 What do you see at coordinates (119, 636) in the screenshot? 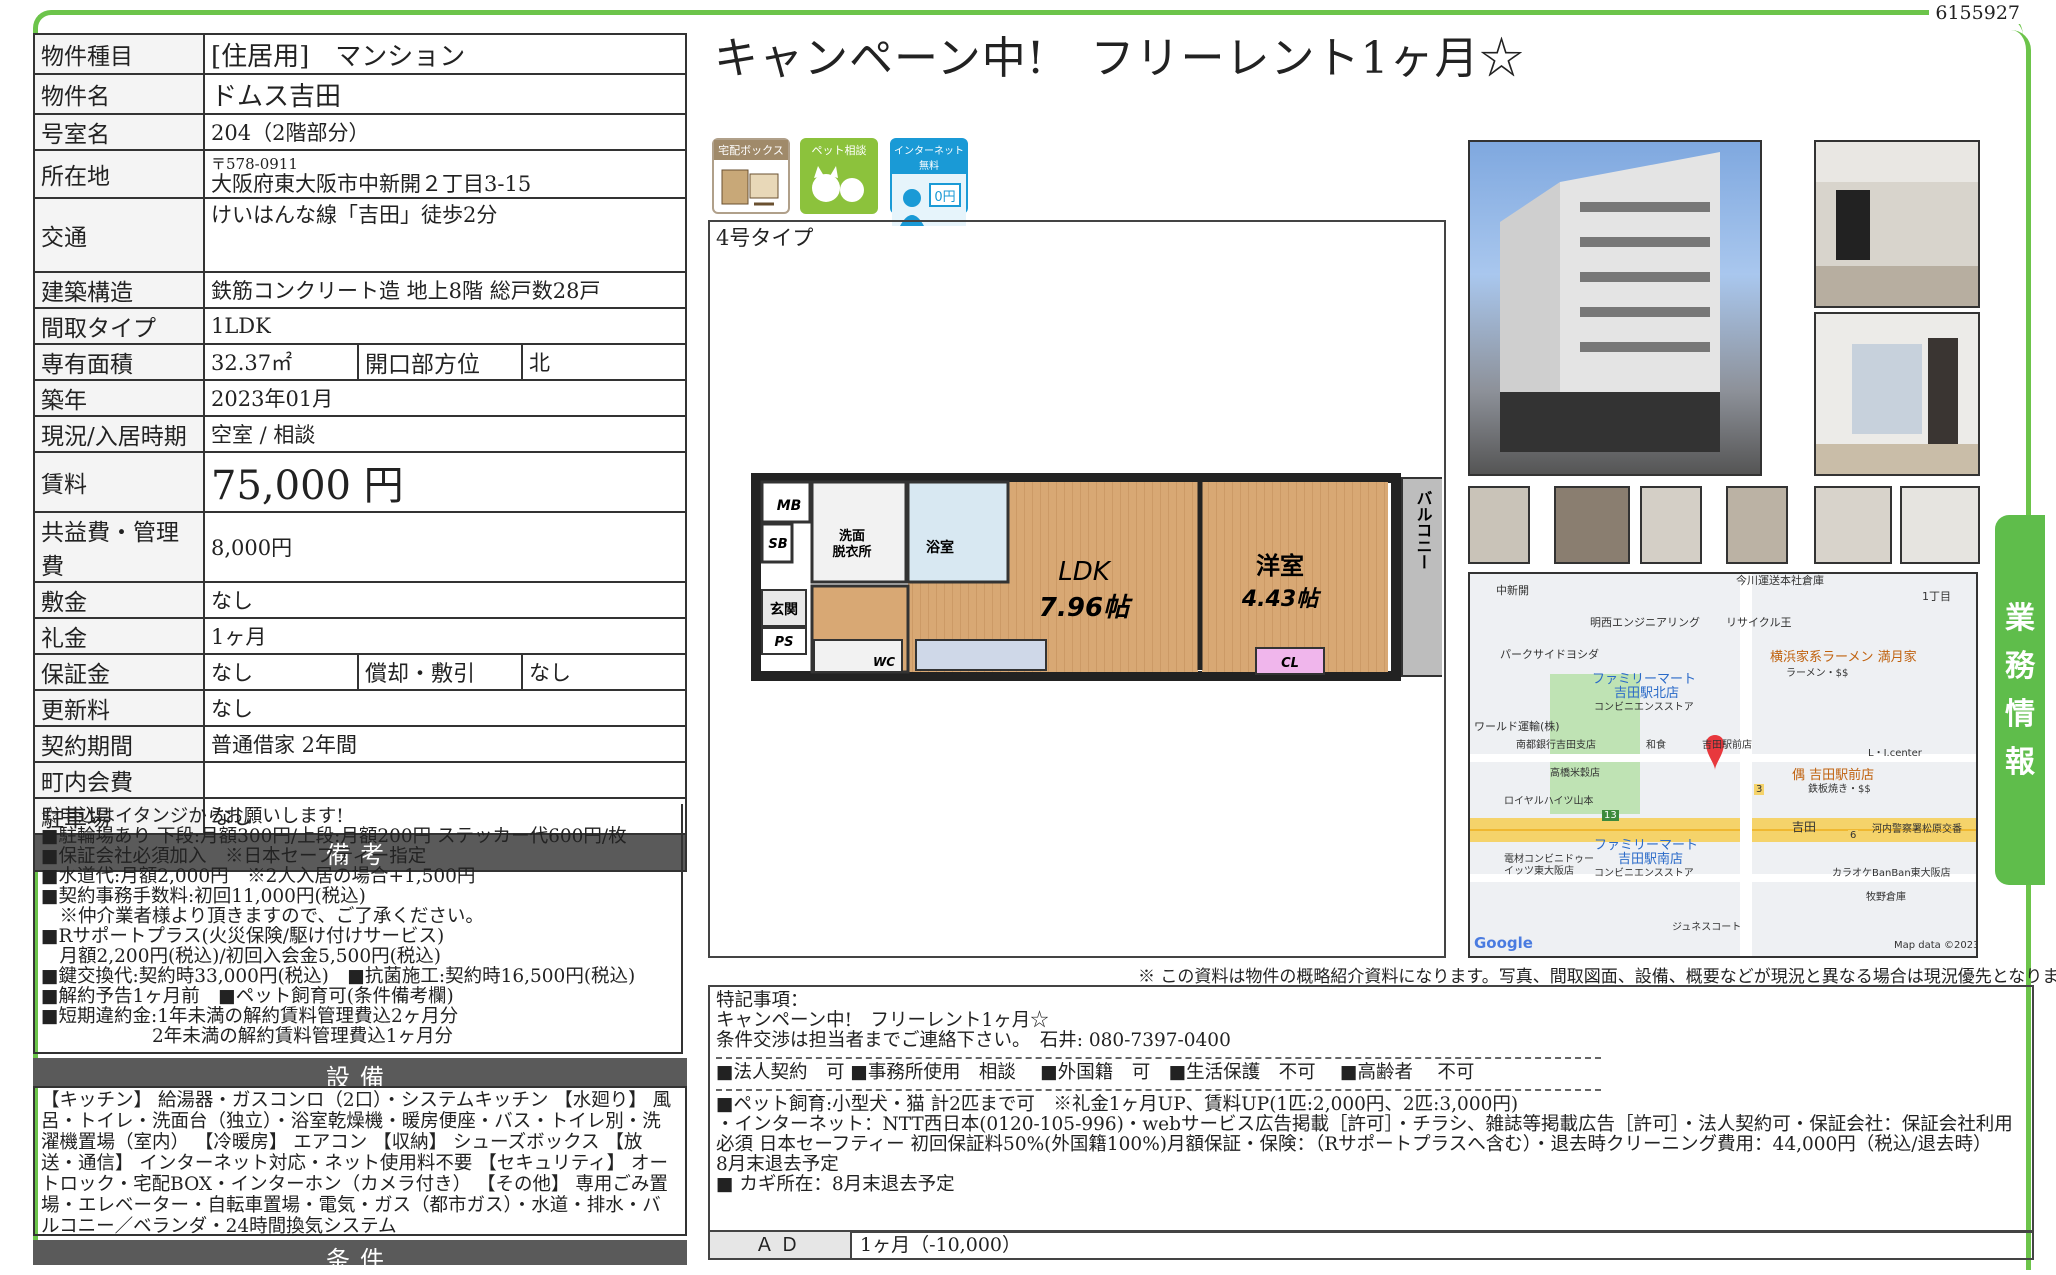
I see `key-money-label: 礼金` at bounding box center [119, 636].